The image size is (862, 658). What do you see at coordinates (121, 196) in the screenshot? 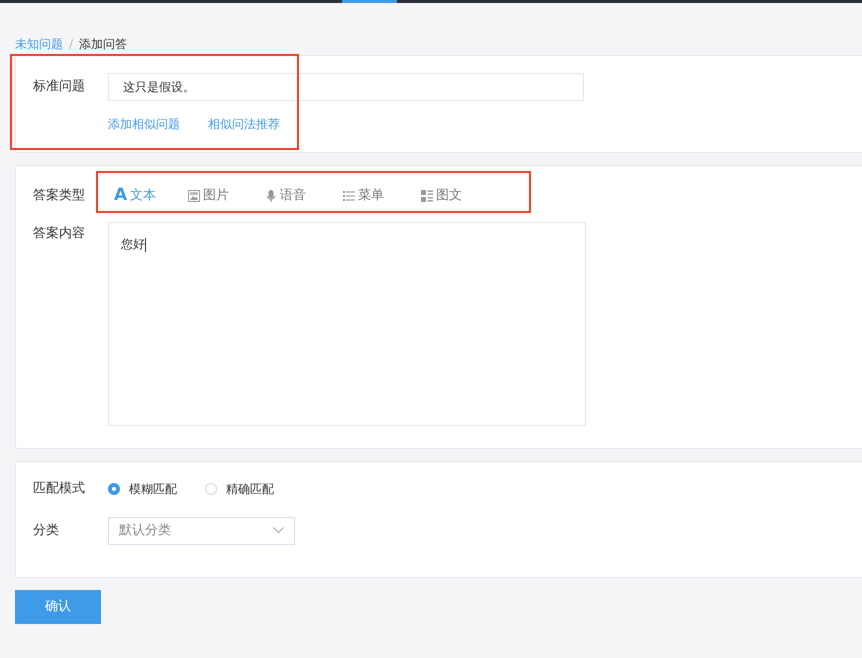
I see `letter-icon: A` at bounding box center [121, 196].